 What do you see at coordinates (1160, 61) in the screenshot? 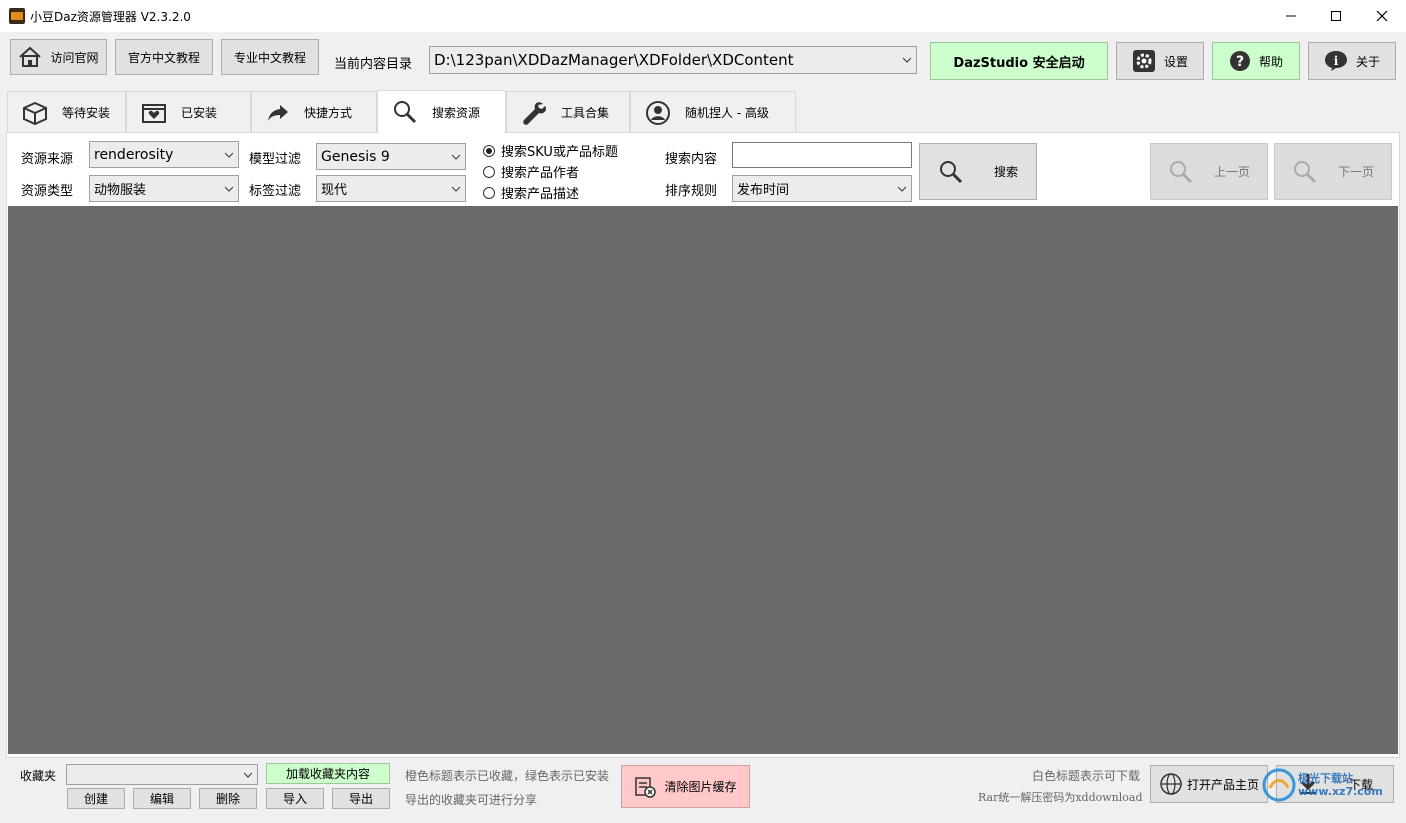
I see `settings-button: 设置` at bounding box center [1160, 61].